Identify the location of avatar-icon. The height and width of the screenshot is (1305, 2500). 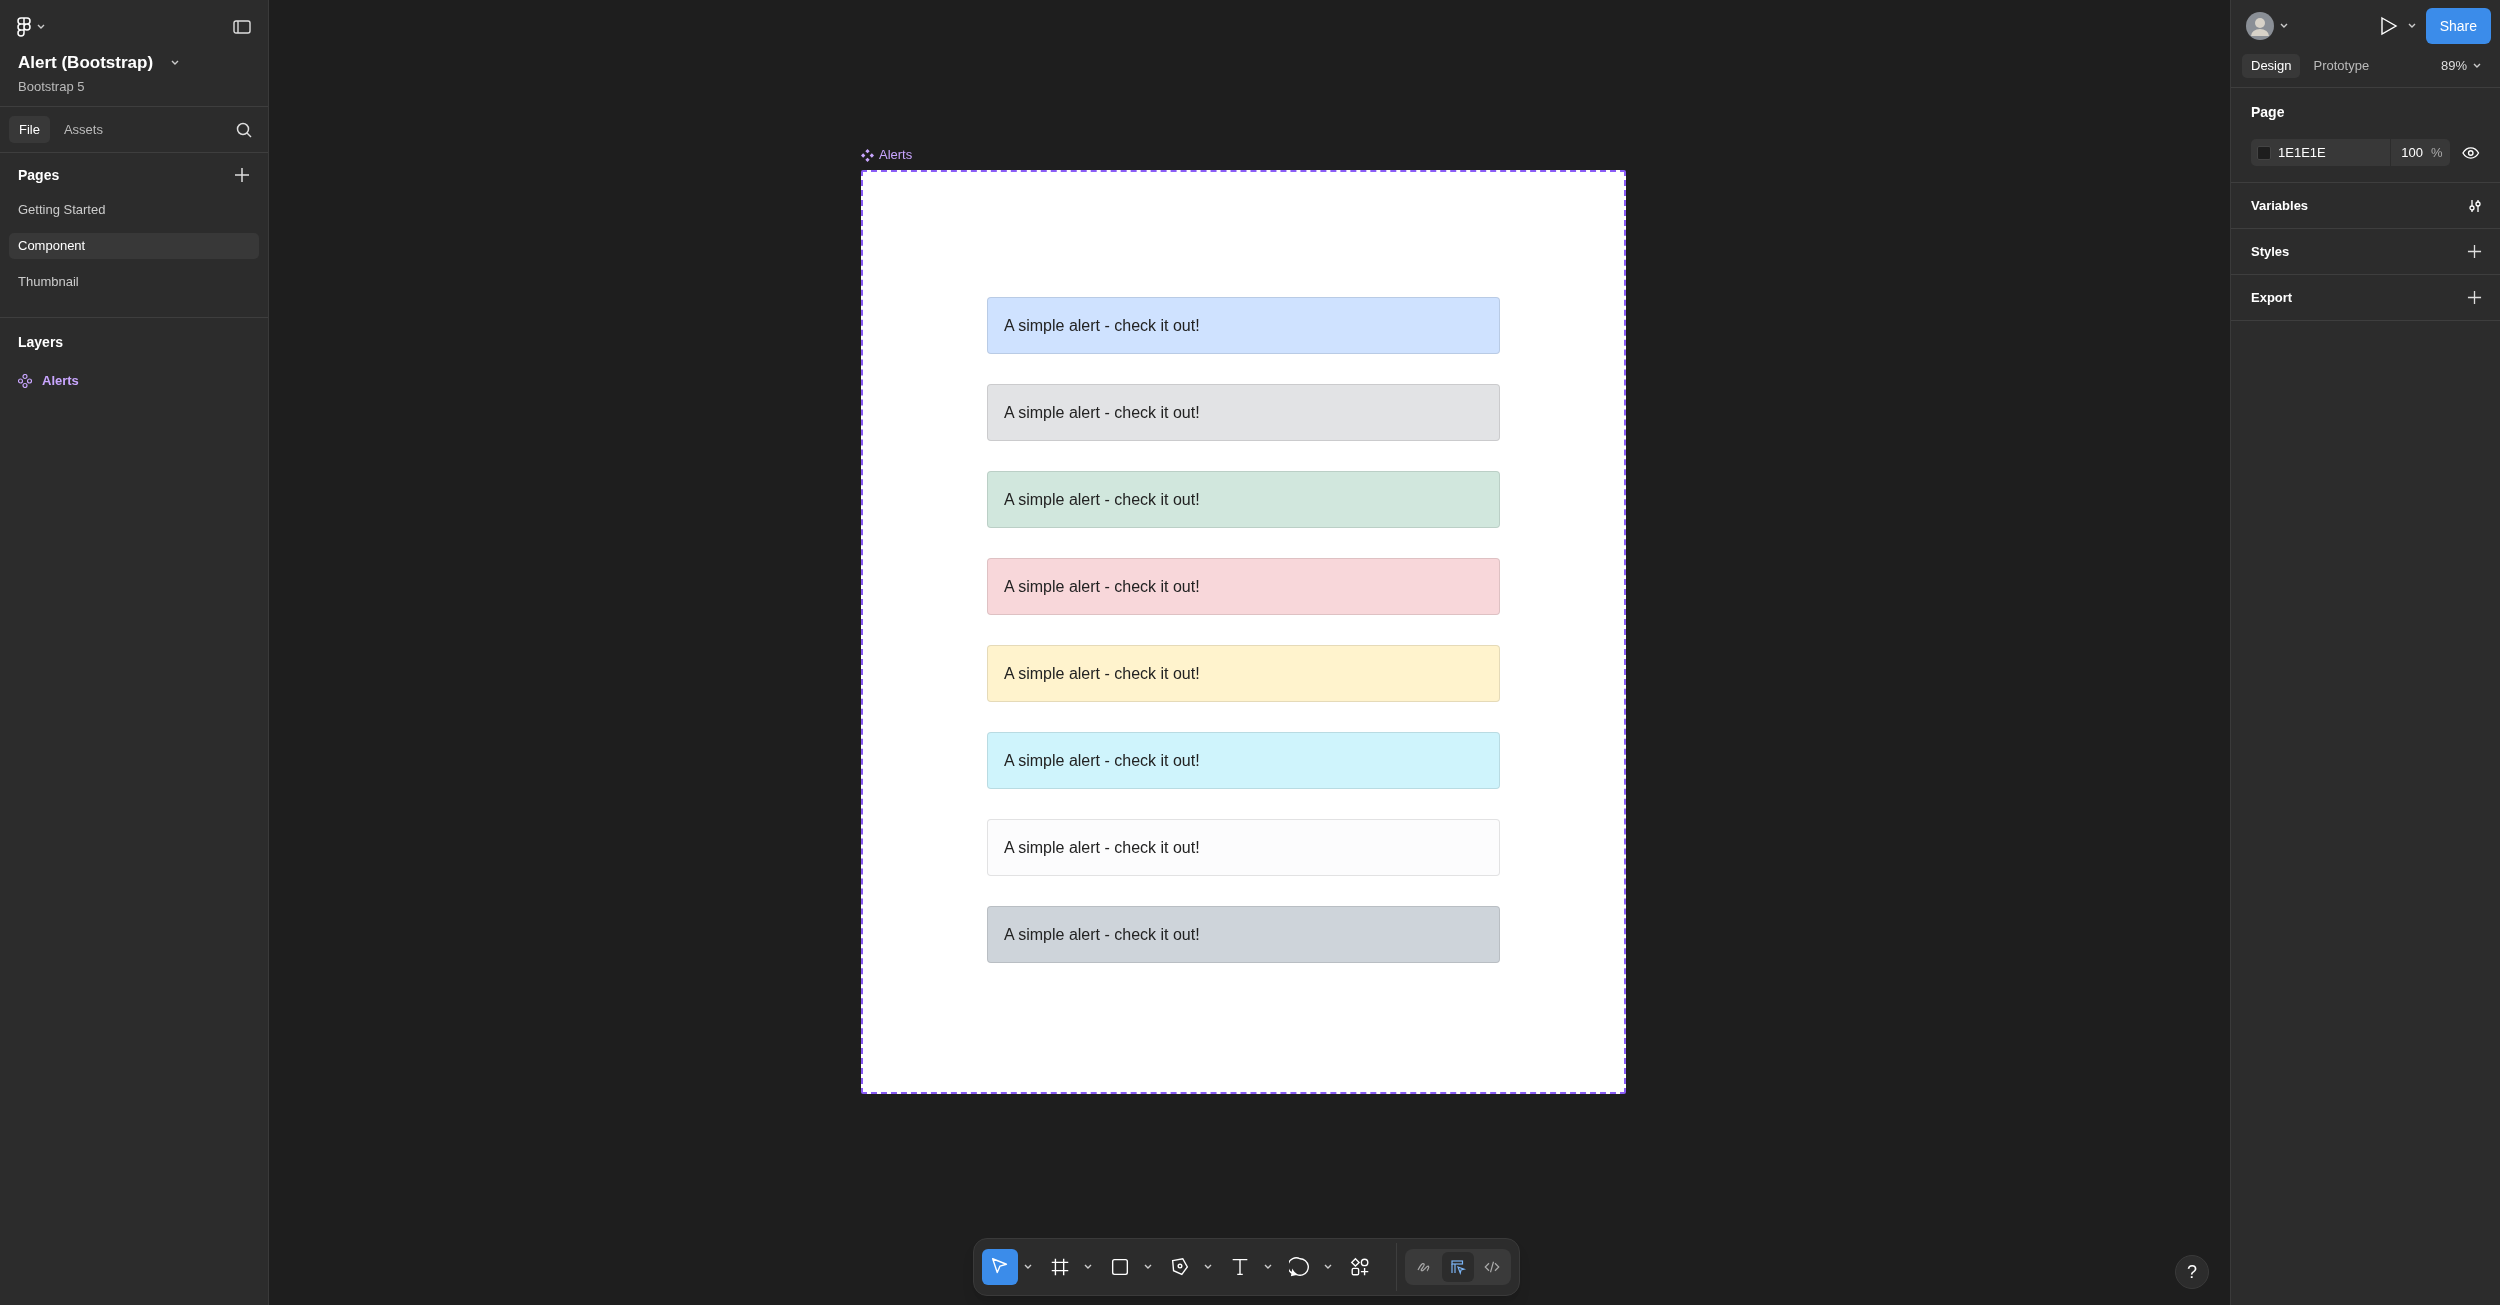
(2260, 26).